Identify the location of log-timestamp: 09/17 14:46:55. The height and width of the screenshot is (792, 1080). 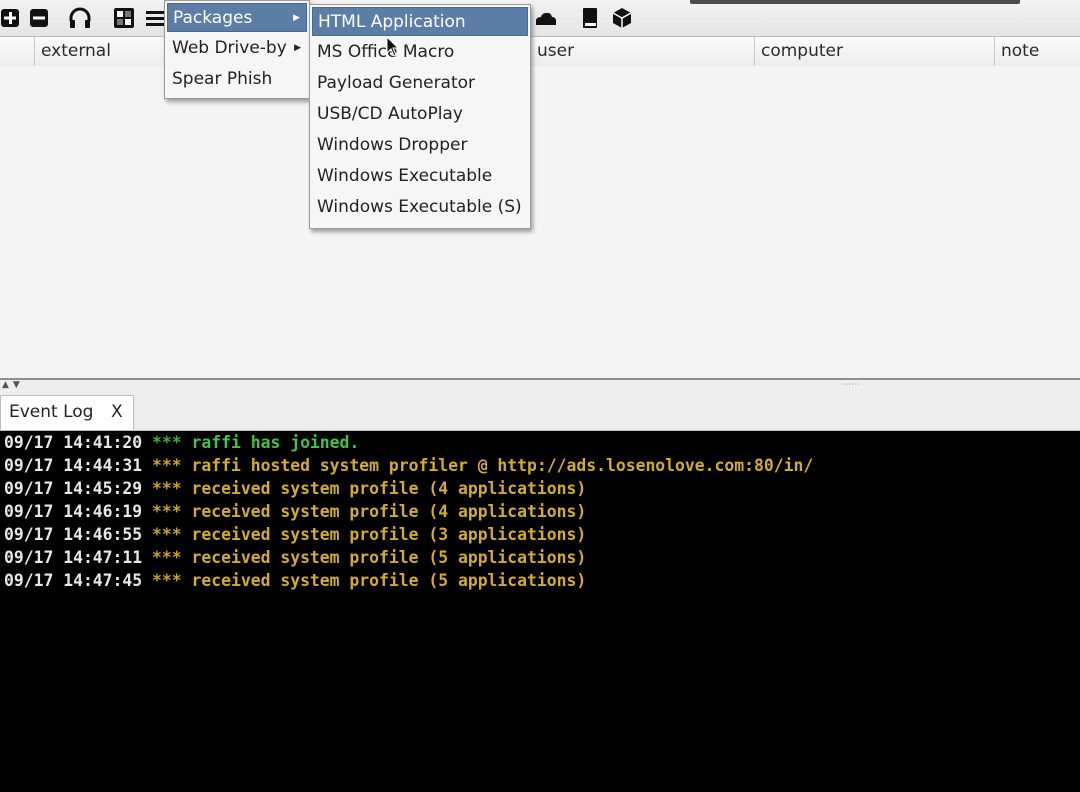
(73, 534).